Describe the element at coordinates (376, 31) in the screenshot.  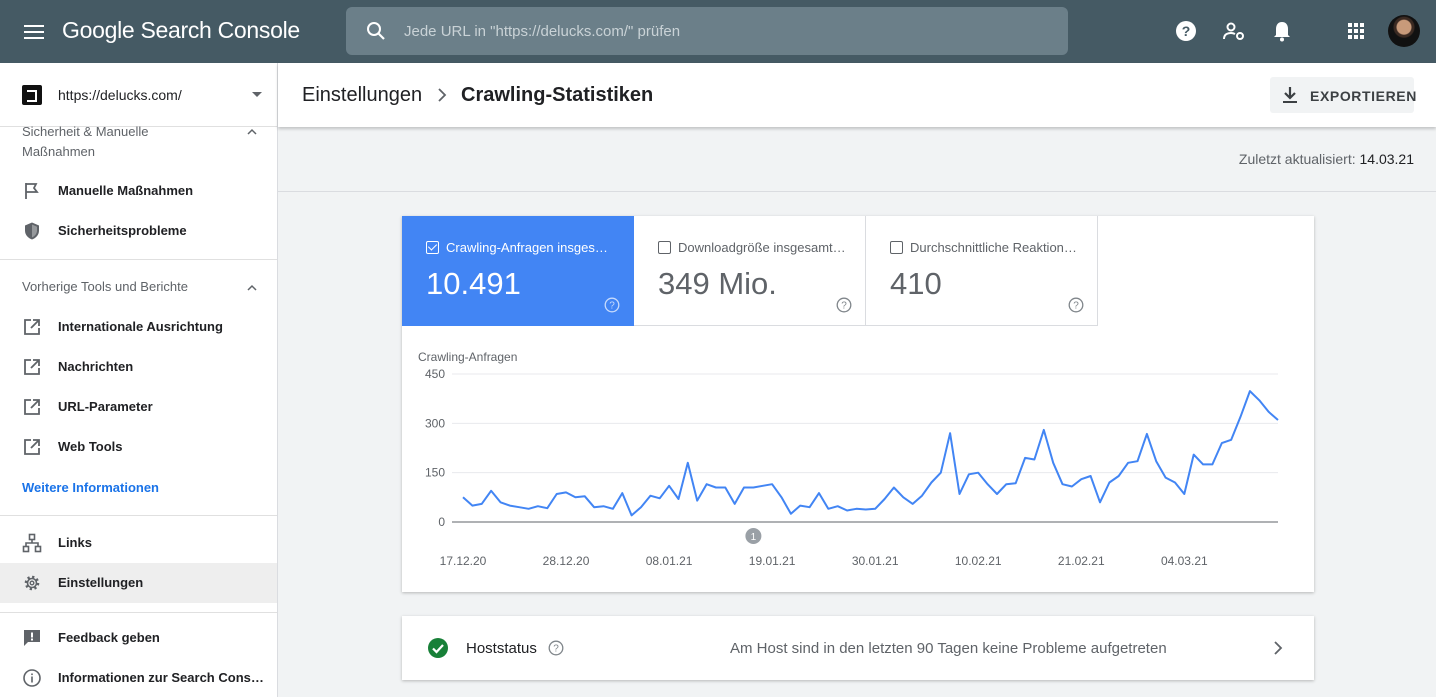
I see `search-icon` at that location.